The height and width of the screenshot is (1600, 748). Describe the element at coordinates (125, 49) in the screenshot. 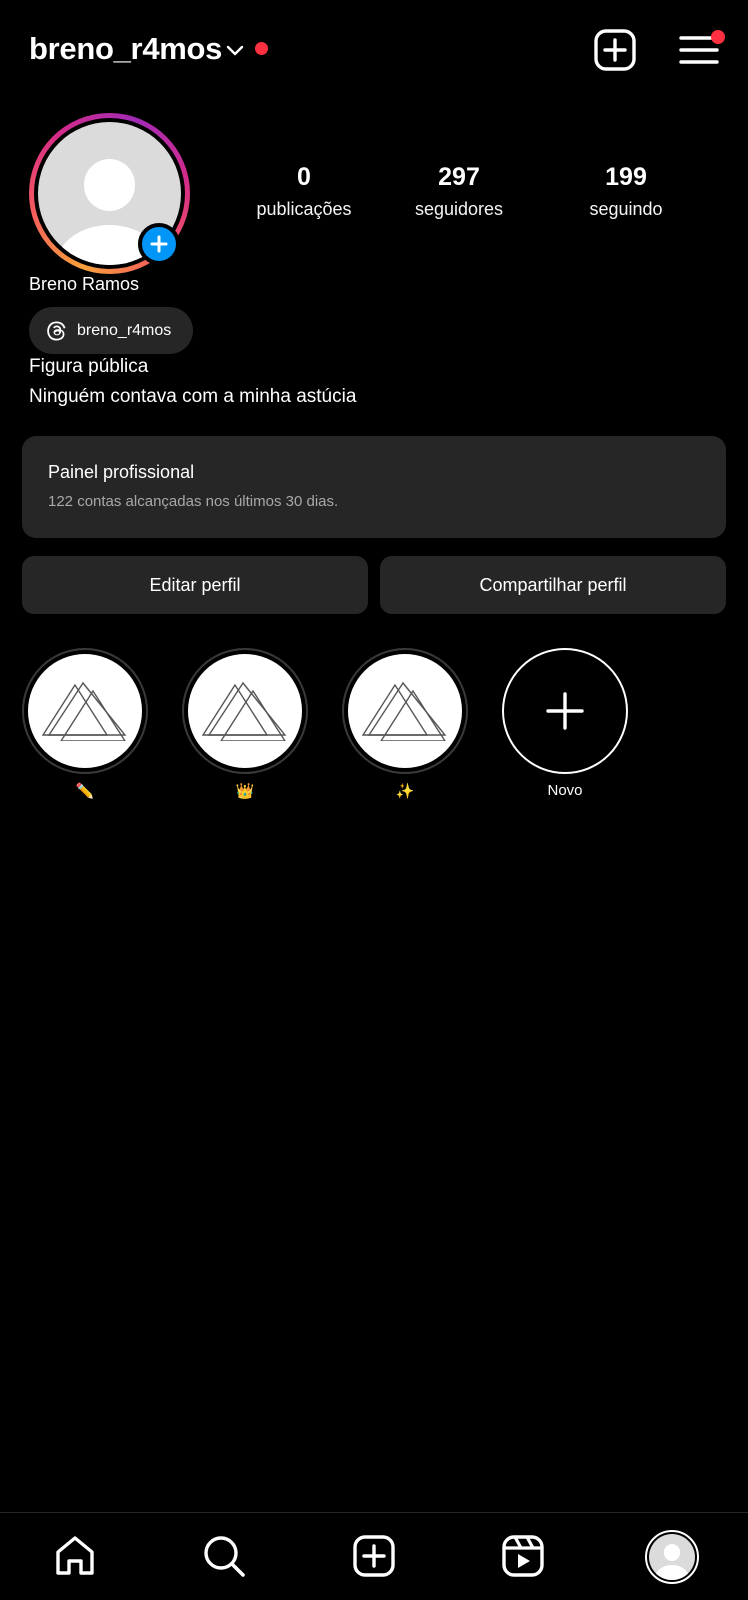

I see `username-switcher: breno_r4mos` at that location.